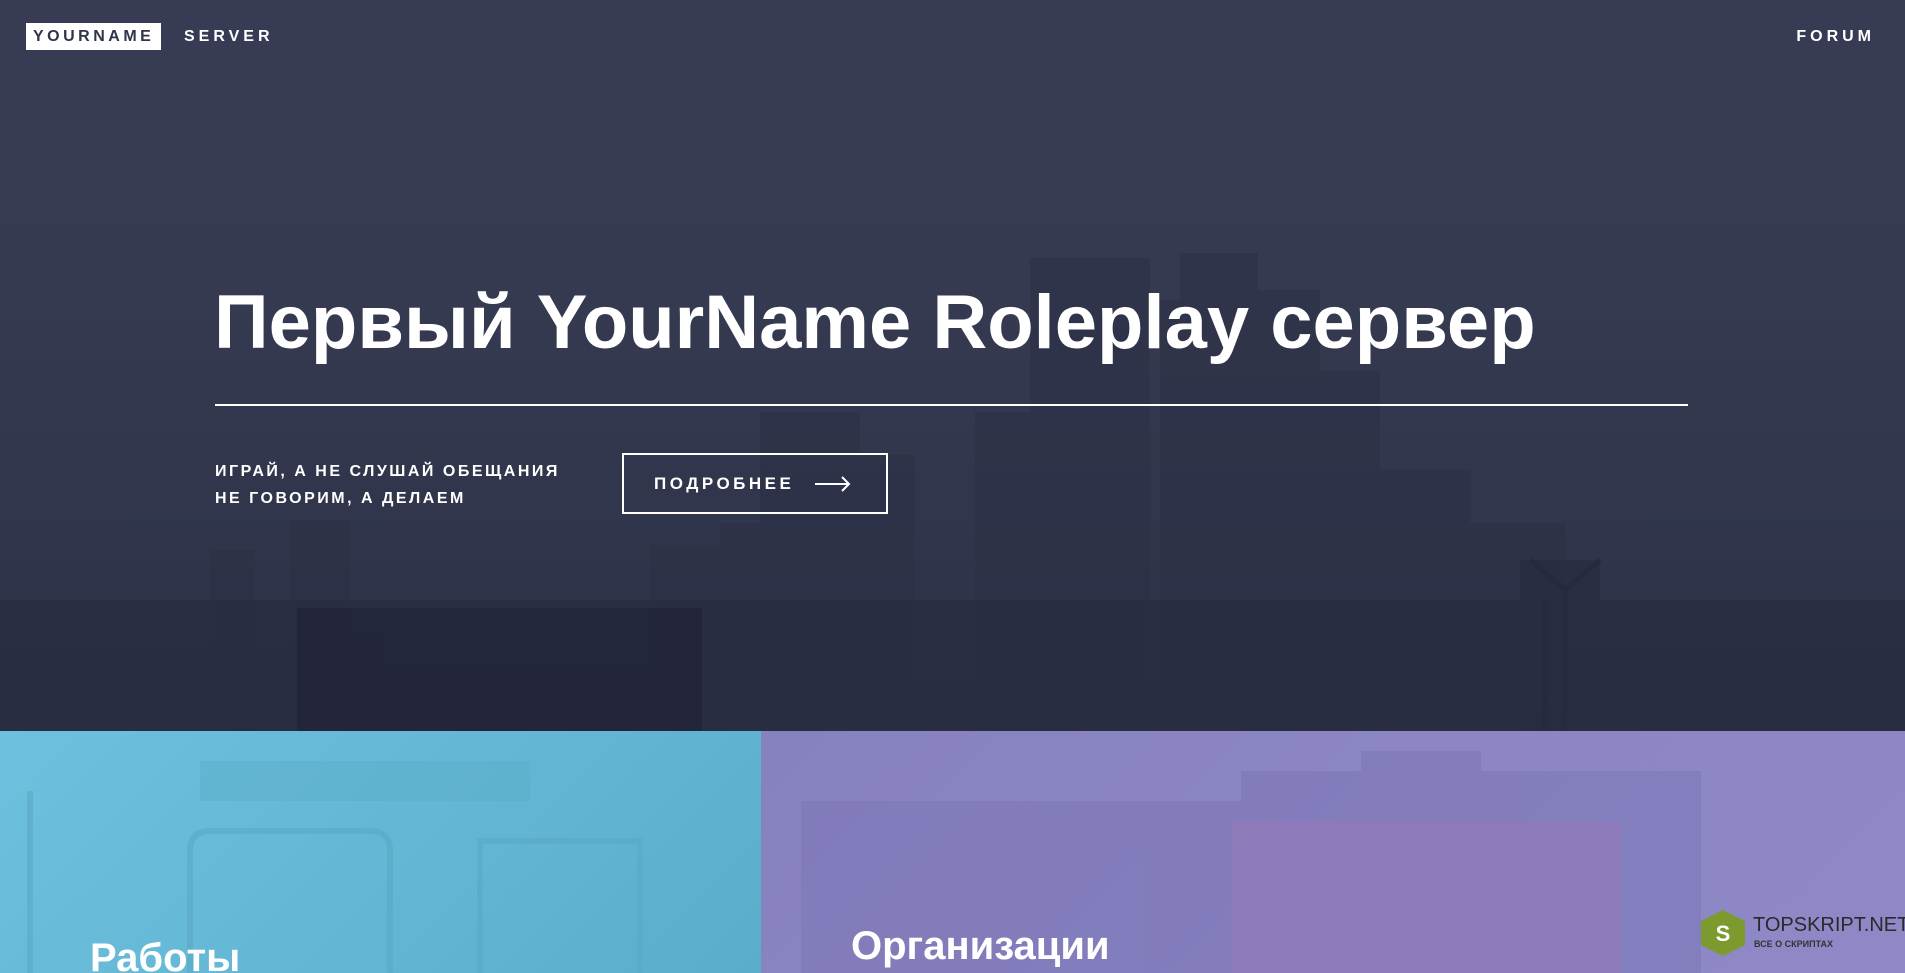 The image size is (1905, 973). Describe the element at coordinates (952, 37) in the screenshot. I see `top-navbar: YOURNAME SERVER FORUM` at that location.